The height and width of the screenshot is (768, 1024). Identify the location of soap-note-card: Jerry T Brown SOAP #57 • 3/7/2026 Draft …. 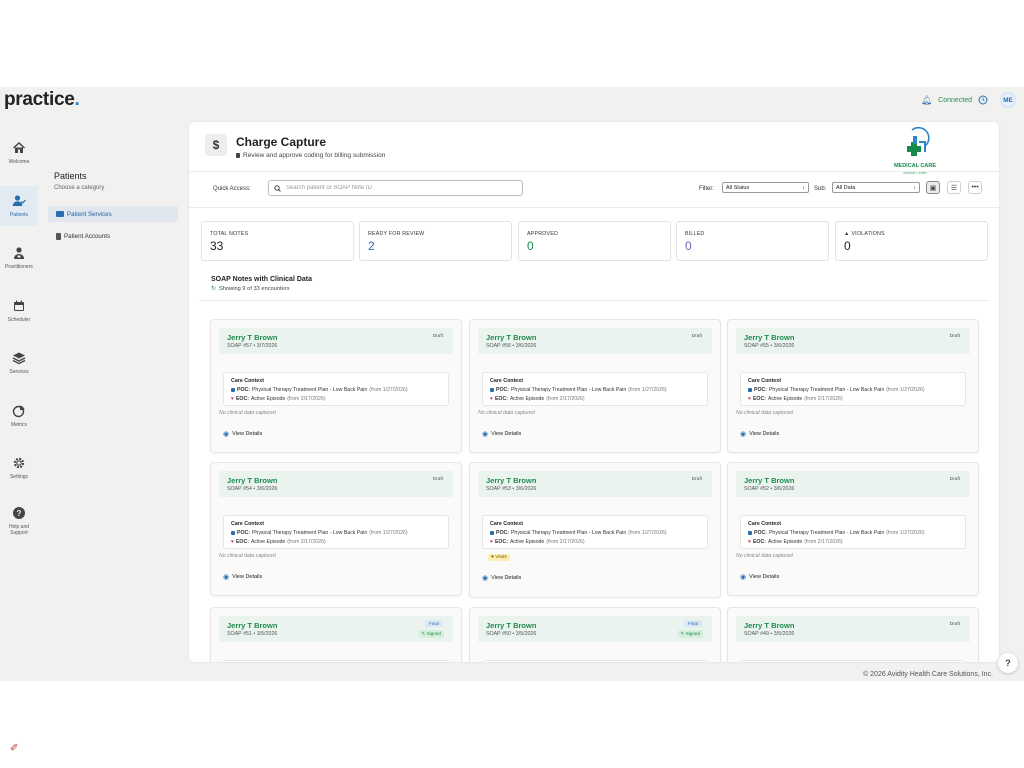
(336, 386).